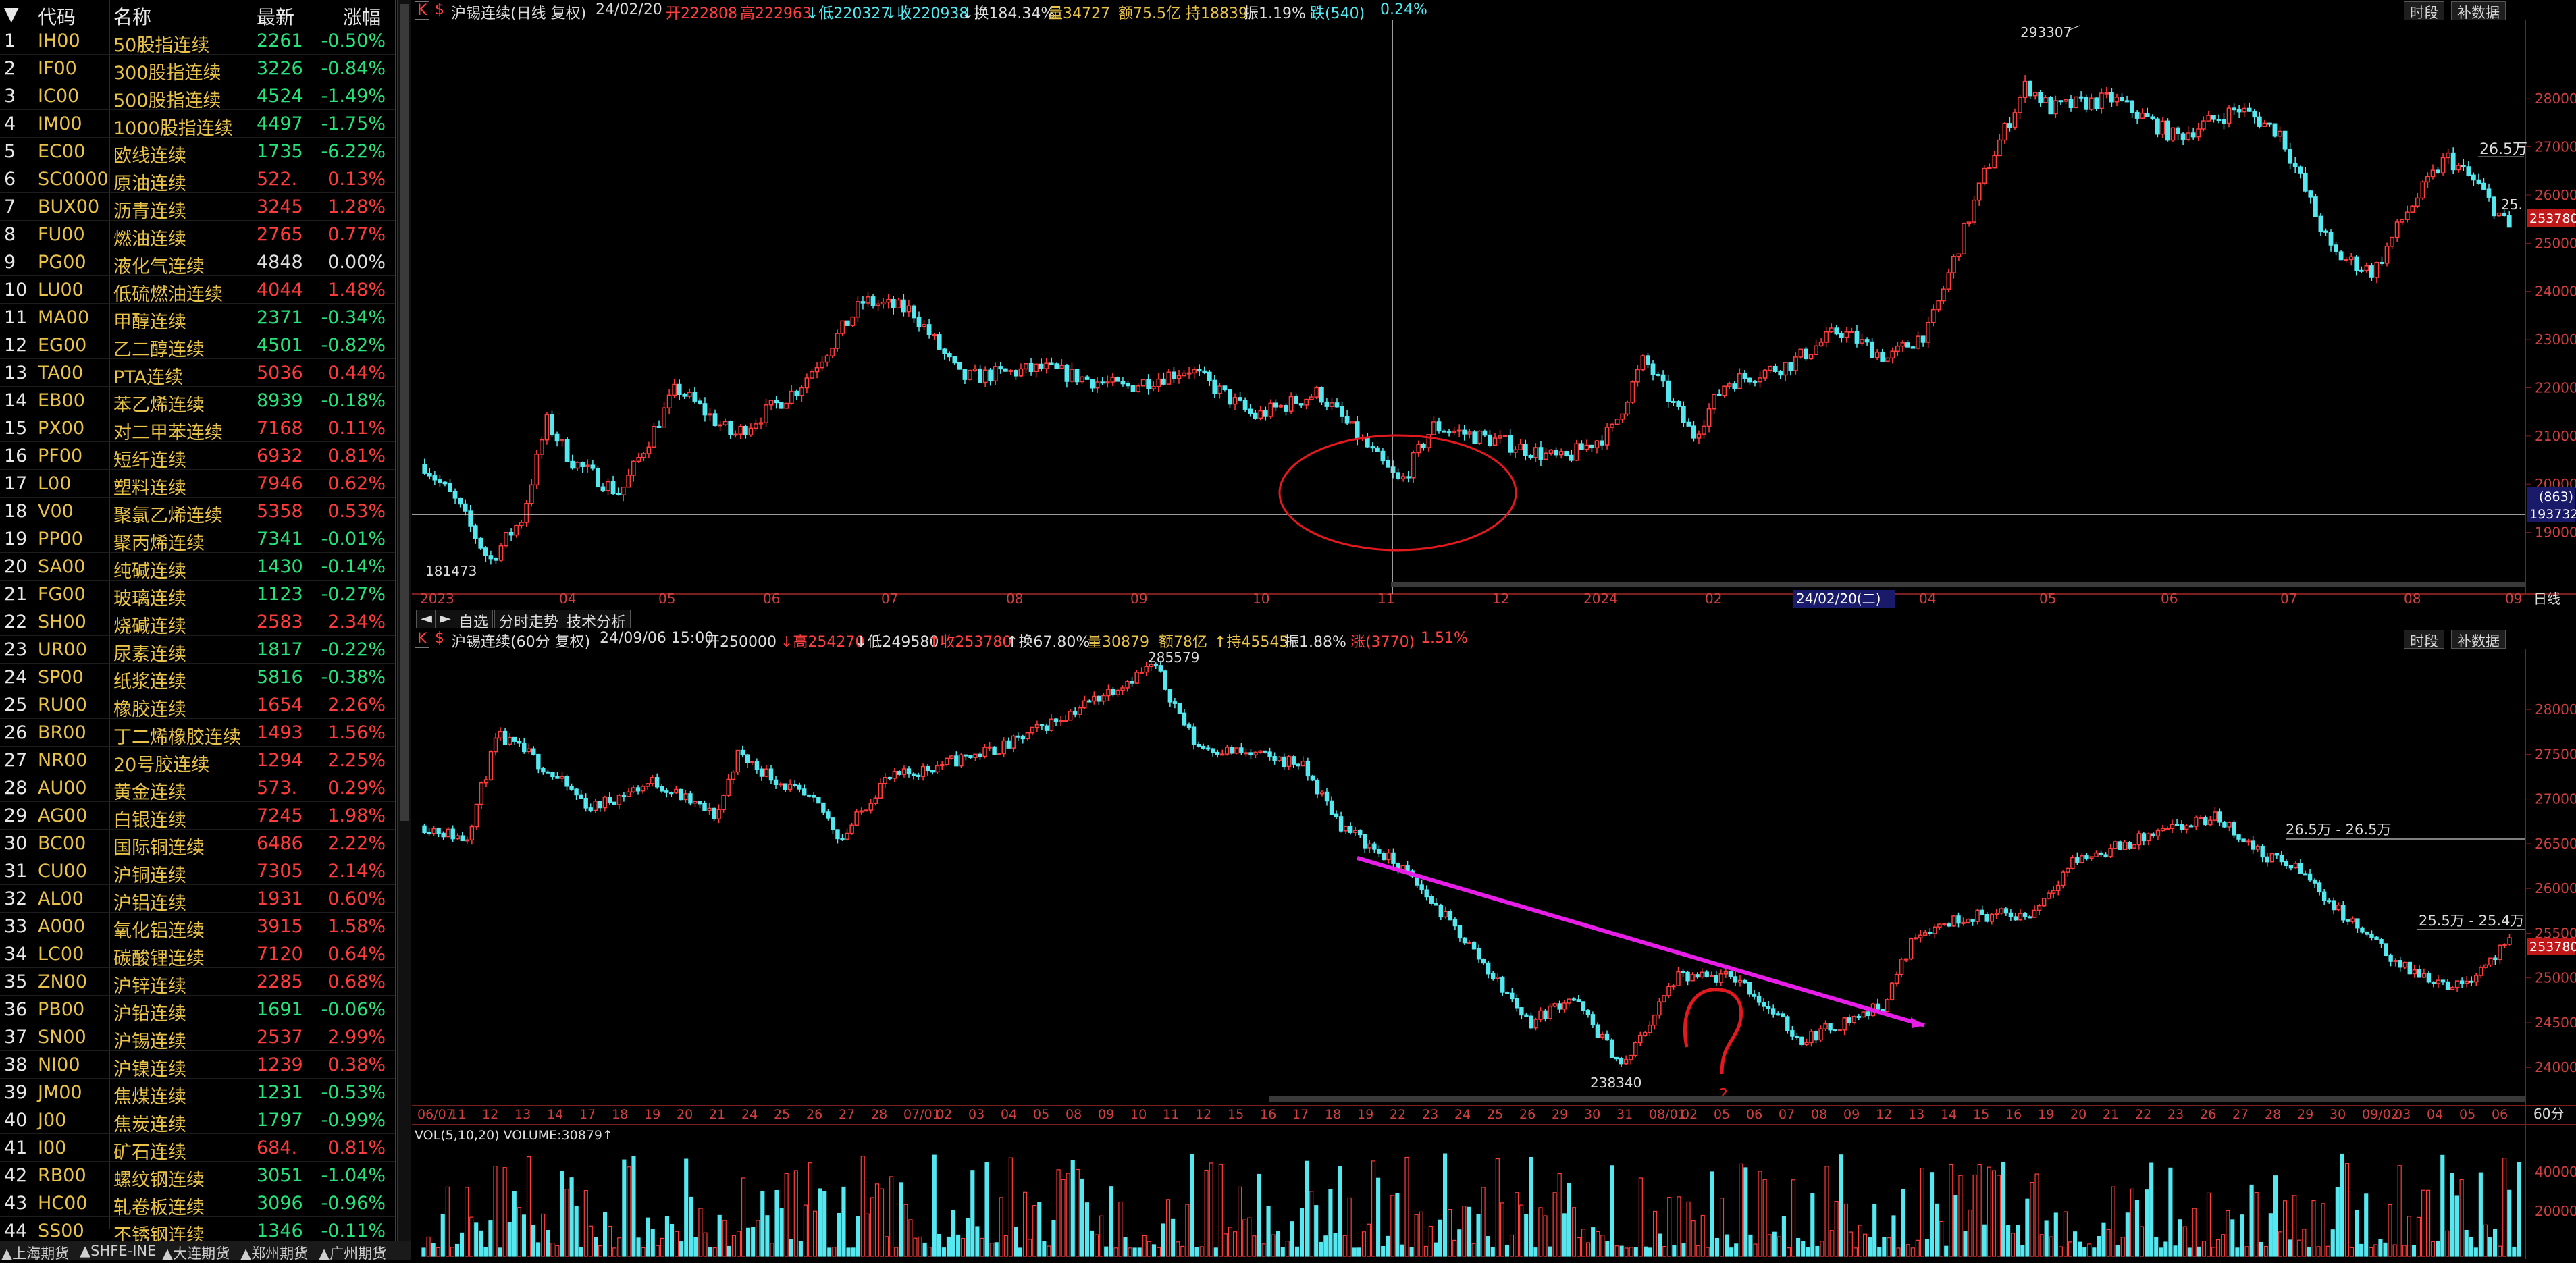 Image resolution: width=2576 pixels, height=1263 pixels. I want to click on change-percent: 0.81%, so click(356, 456).